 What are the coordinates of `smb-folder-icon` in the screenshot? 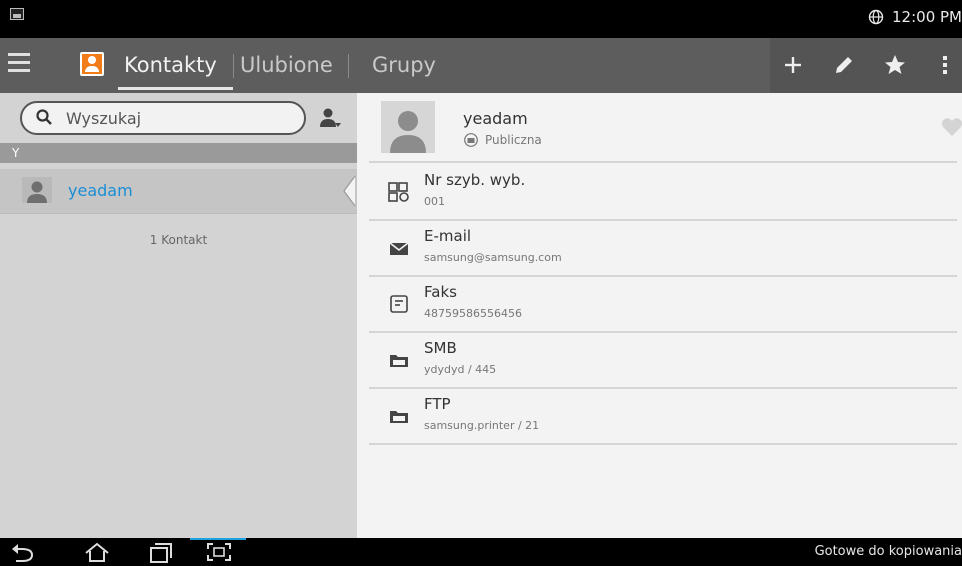 It's located at (399, 361).